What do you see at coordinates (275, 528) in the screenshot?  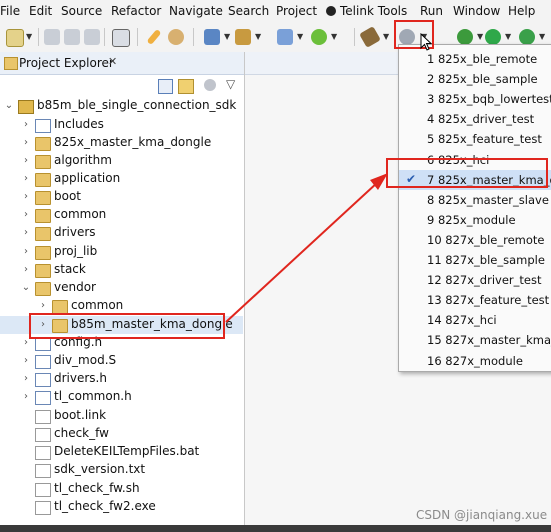 I see `status-strip` at bounding box center [275, 528].